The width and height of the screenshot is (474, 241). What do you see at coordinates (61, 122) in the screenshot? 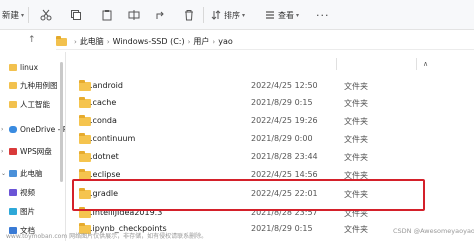
I see `sidebar-scrollbar` at bounding box center [61, 122].